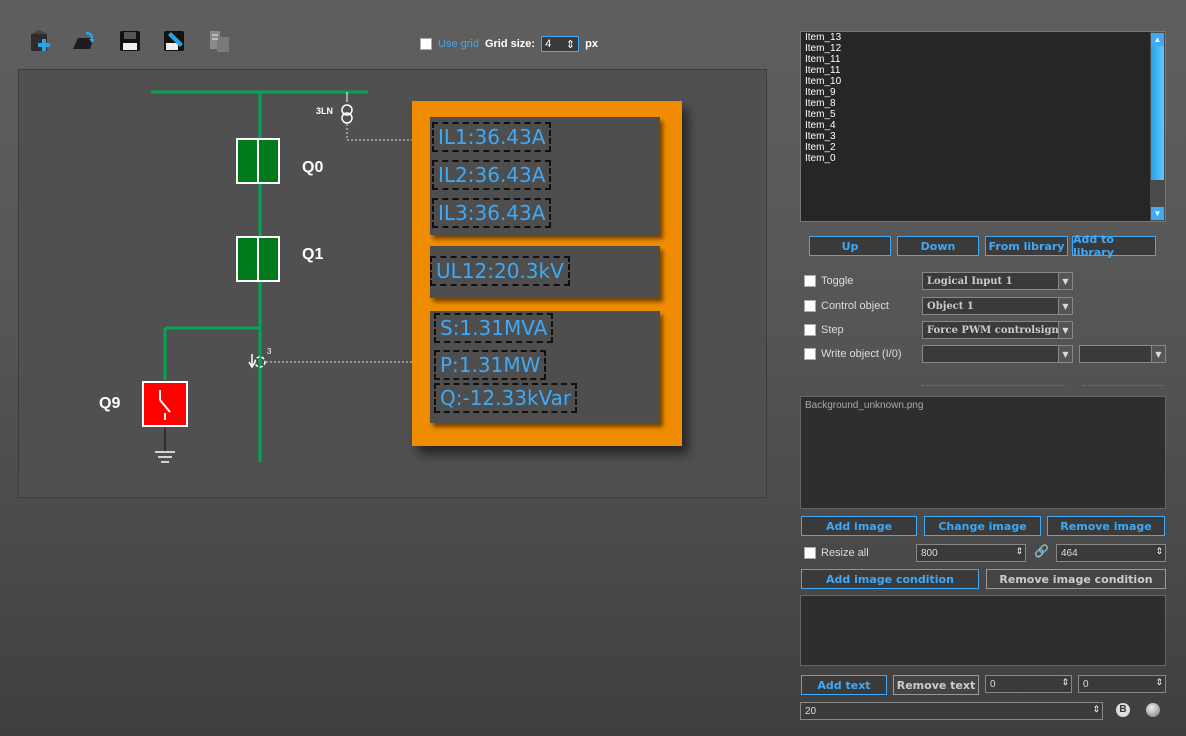  I want to click on list-item: Item_5, so click(983, 114).